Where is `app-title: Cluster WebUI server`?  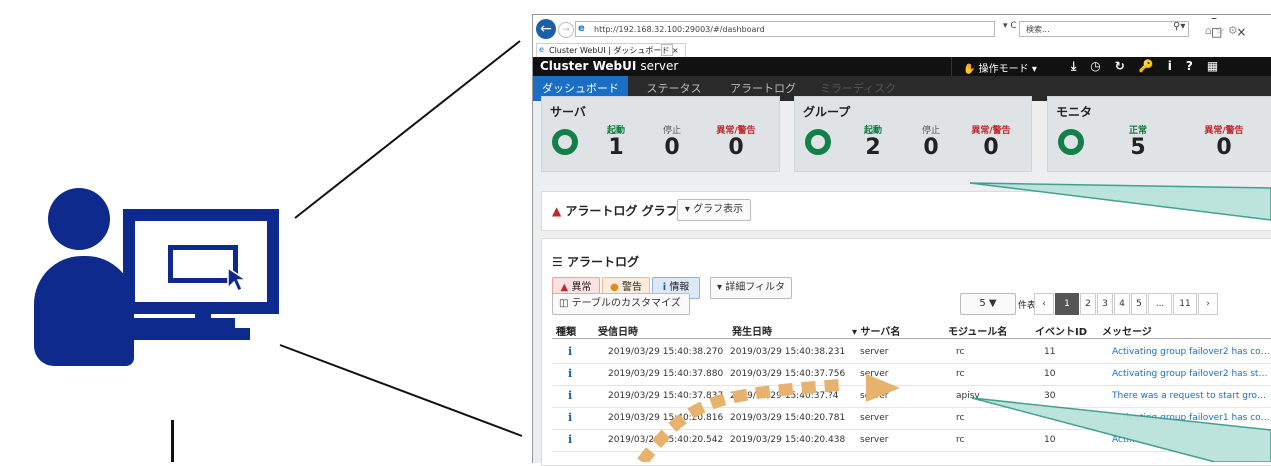
app-title: Cluster WebUI server is located at coordinates (609, 66).